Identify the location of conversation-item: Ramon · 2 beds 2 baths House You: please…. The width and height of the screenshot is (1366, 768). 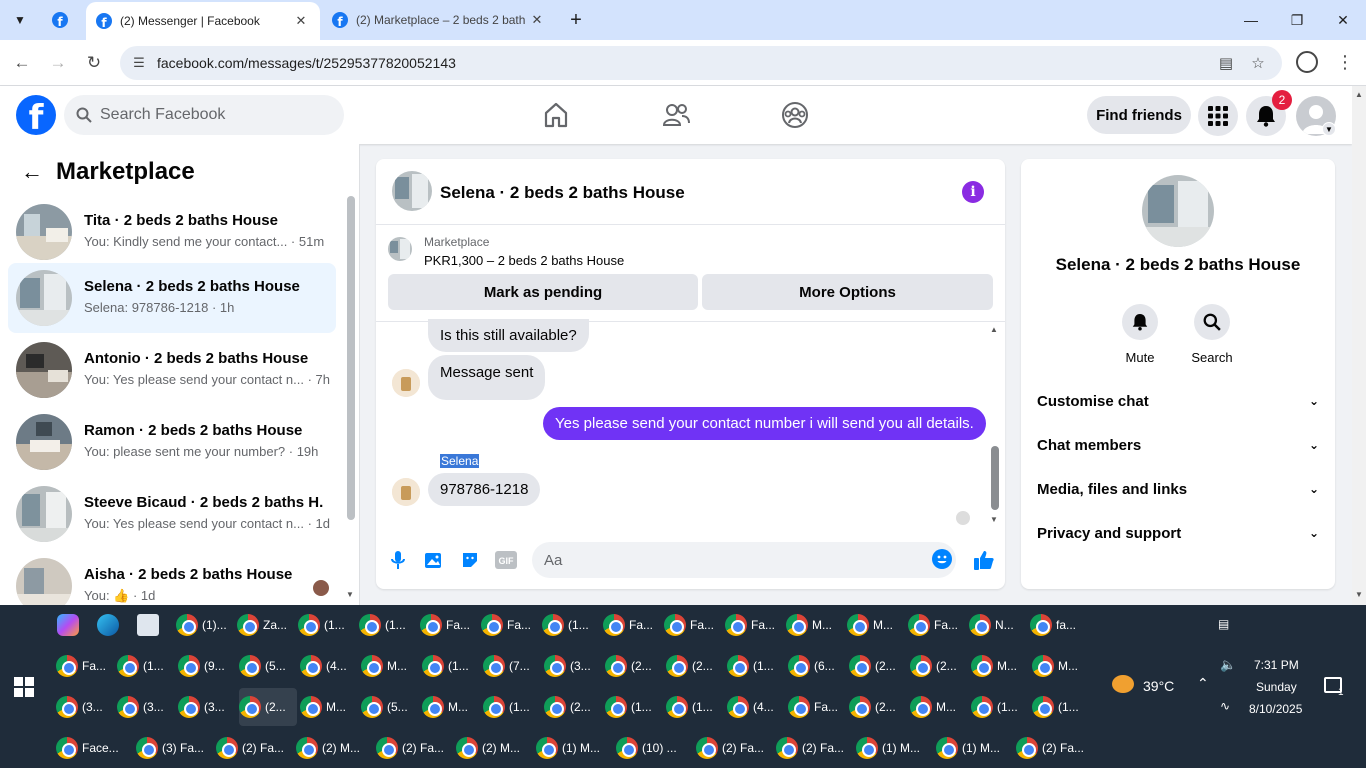
(172, 442).